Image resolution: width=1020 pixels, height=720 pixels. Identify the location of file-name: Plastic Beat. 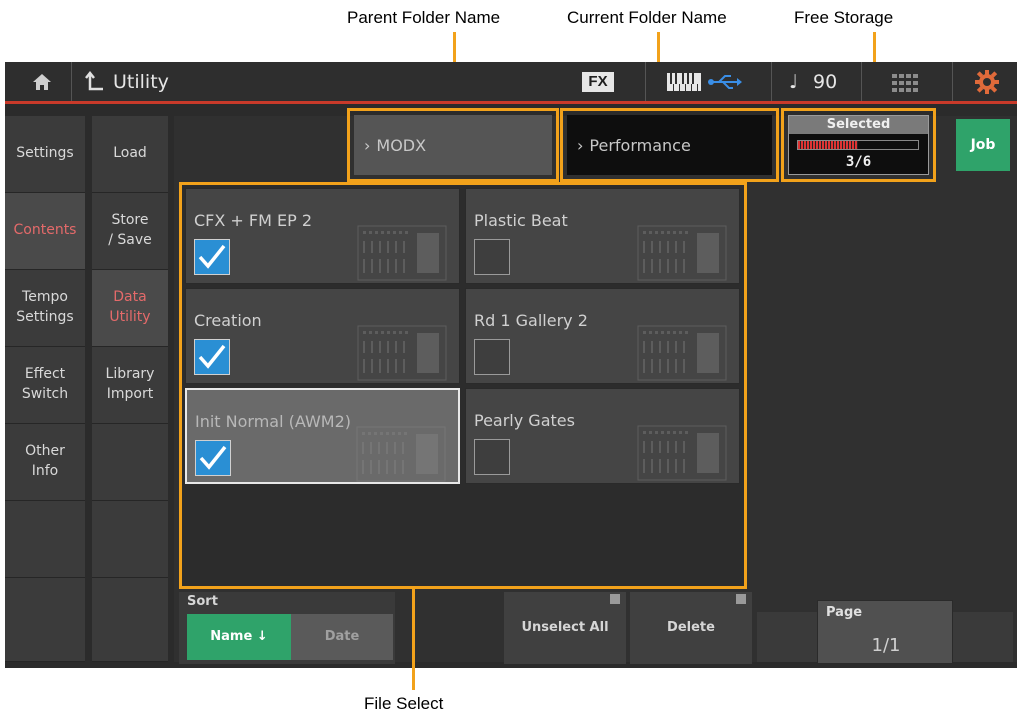
(521, 220).